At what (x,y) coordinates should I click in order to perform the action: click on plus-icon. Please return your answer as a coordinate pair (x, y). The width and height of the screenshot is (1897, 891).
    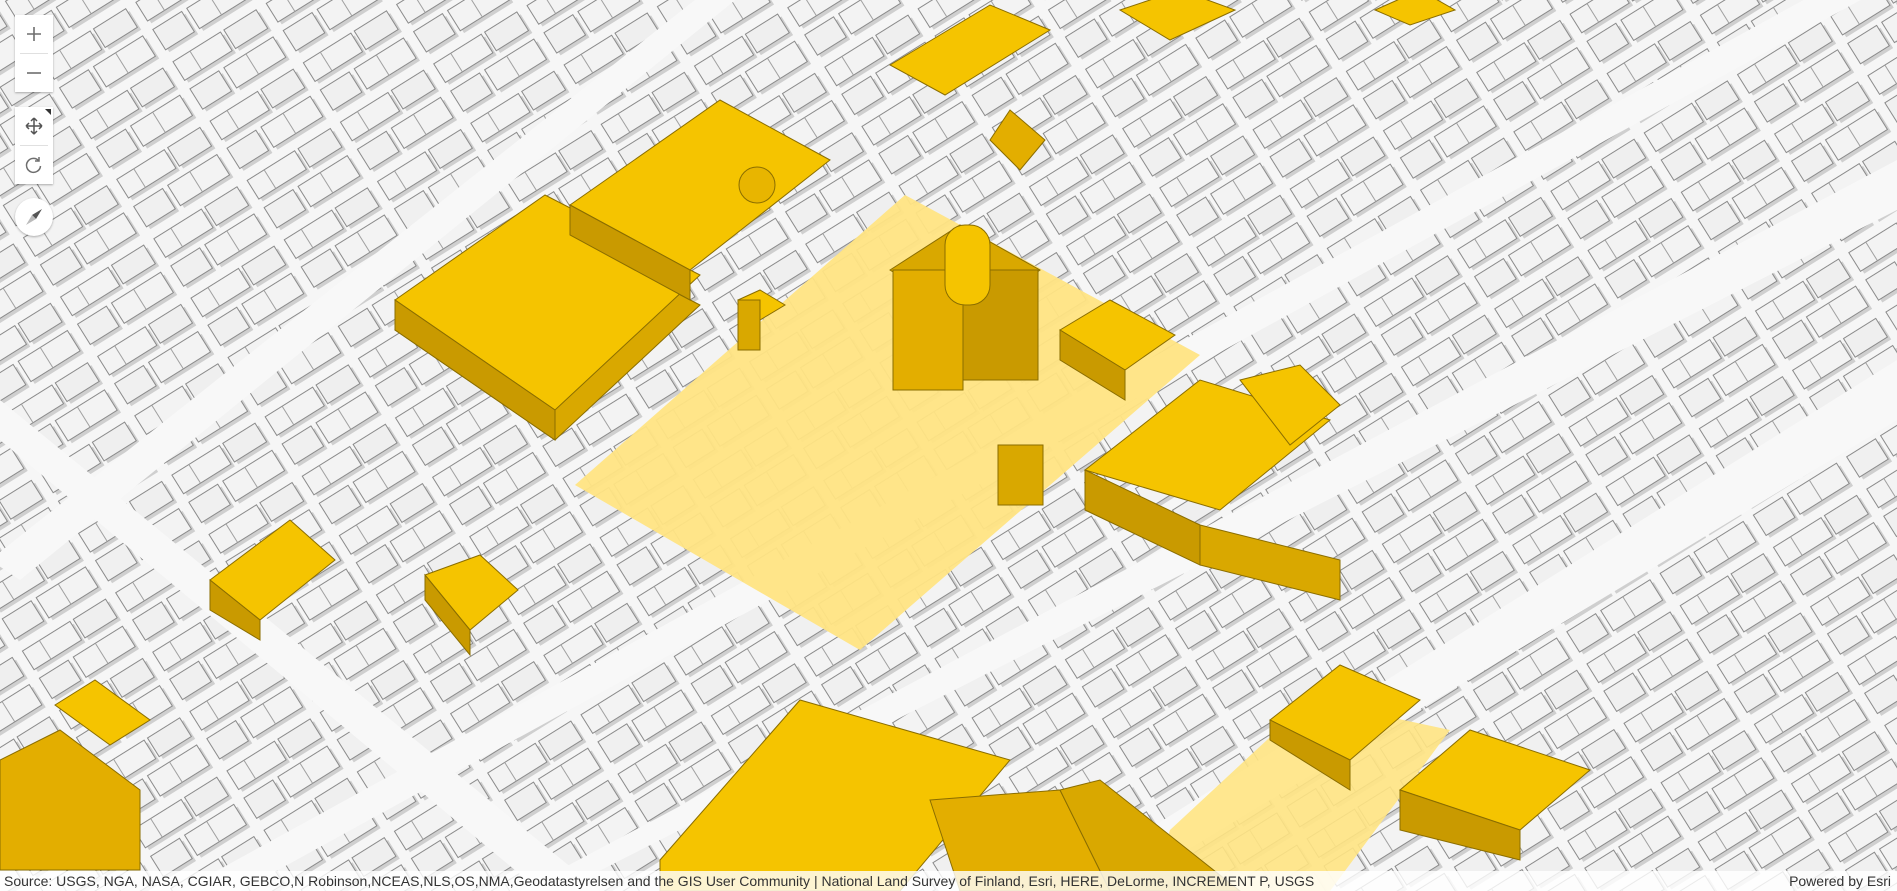
    Looking at the image, I should click on (34, 34).